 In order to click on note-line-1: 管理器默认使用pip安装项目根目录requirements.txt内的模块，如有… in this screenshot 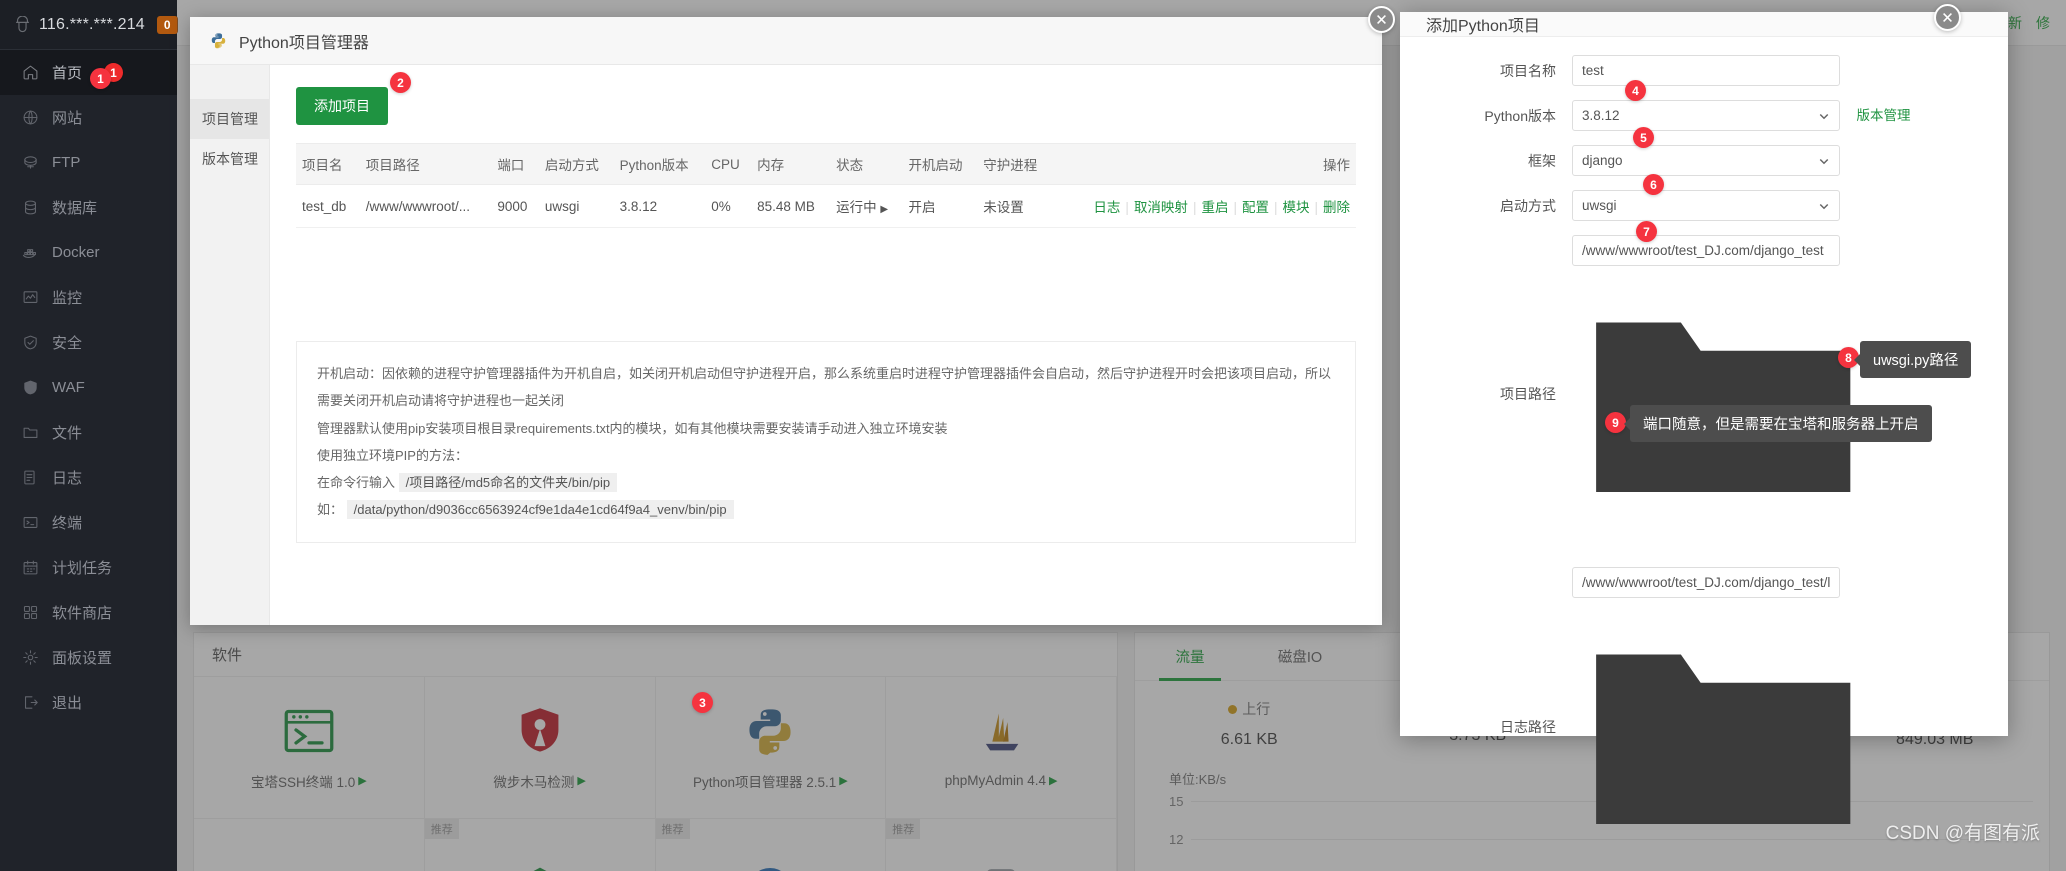, I will do `click(632, 428)`.